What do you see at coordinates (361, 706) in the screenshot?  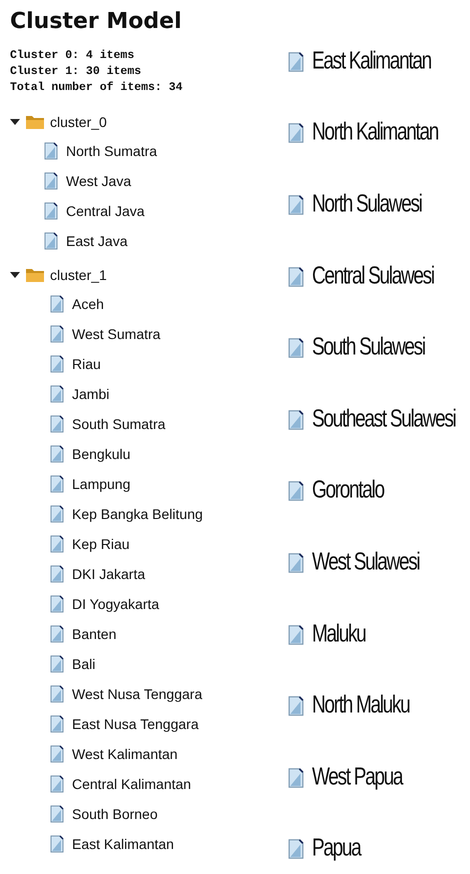 I see `tree-item: North Maluku` at bounding box center [361, 706].